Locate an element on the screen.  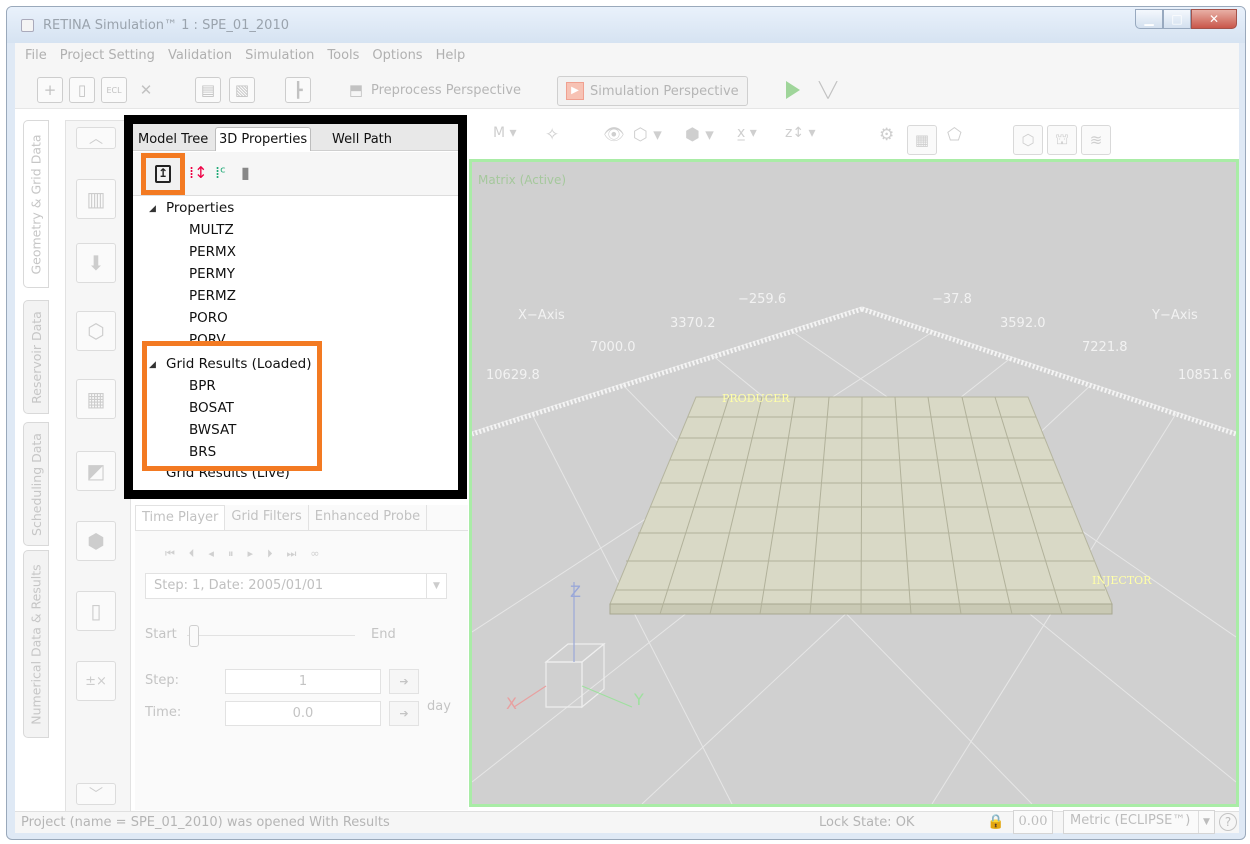
help-button: ? is located at coordinates (1228, 822).